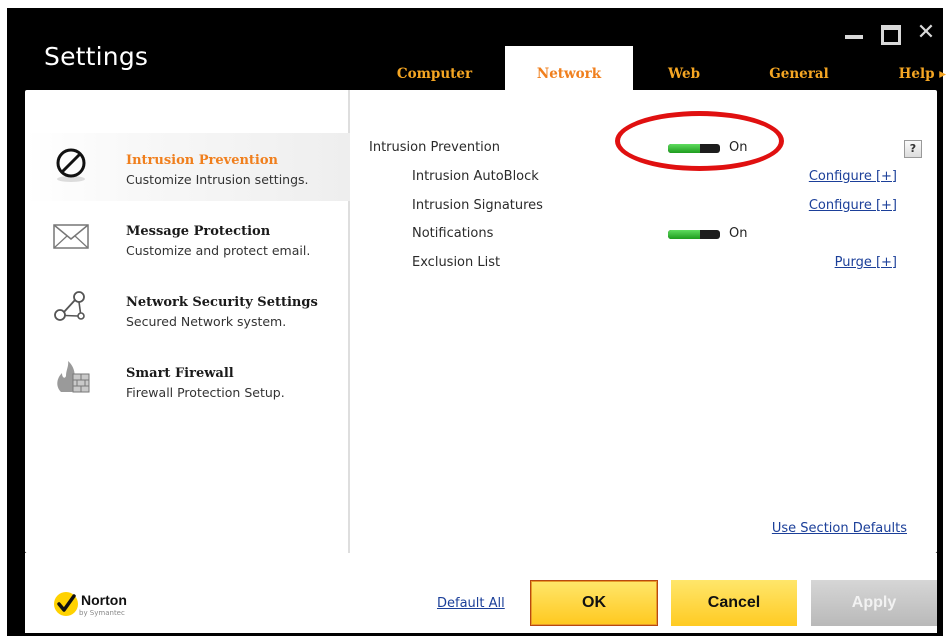 The height and width of the screenshot is (643, 949). What do you see at coordinates (853, 176) in the screenshot?
I see `autoblock-configure-link: Configure [+]` at bounding box center [853, 176].